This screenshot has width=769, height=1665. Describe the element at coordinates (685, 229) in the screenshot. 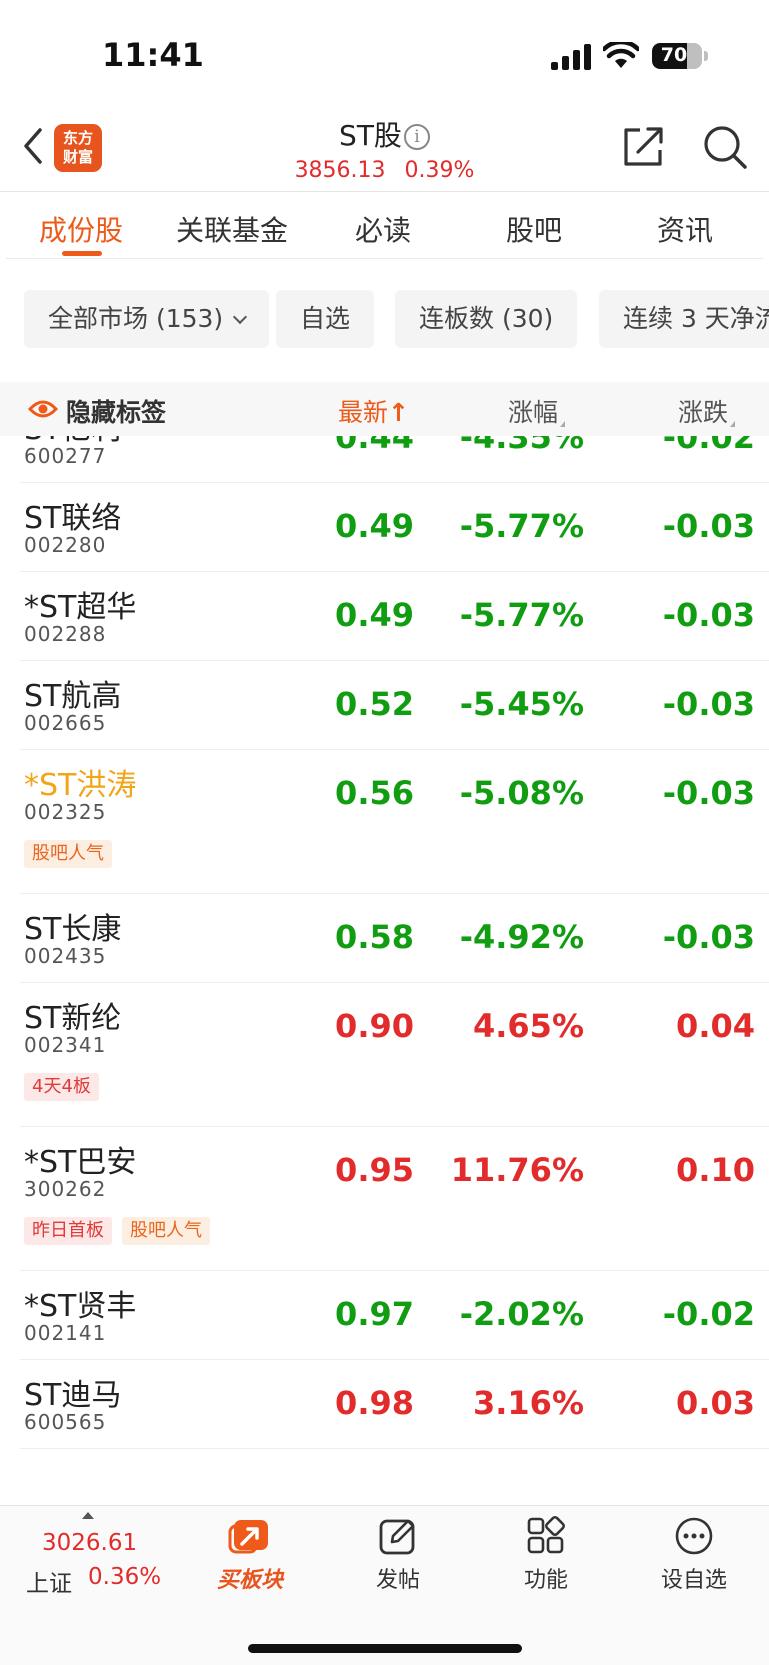

I see `tab-news: 资讯` at that location.